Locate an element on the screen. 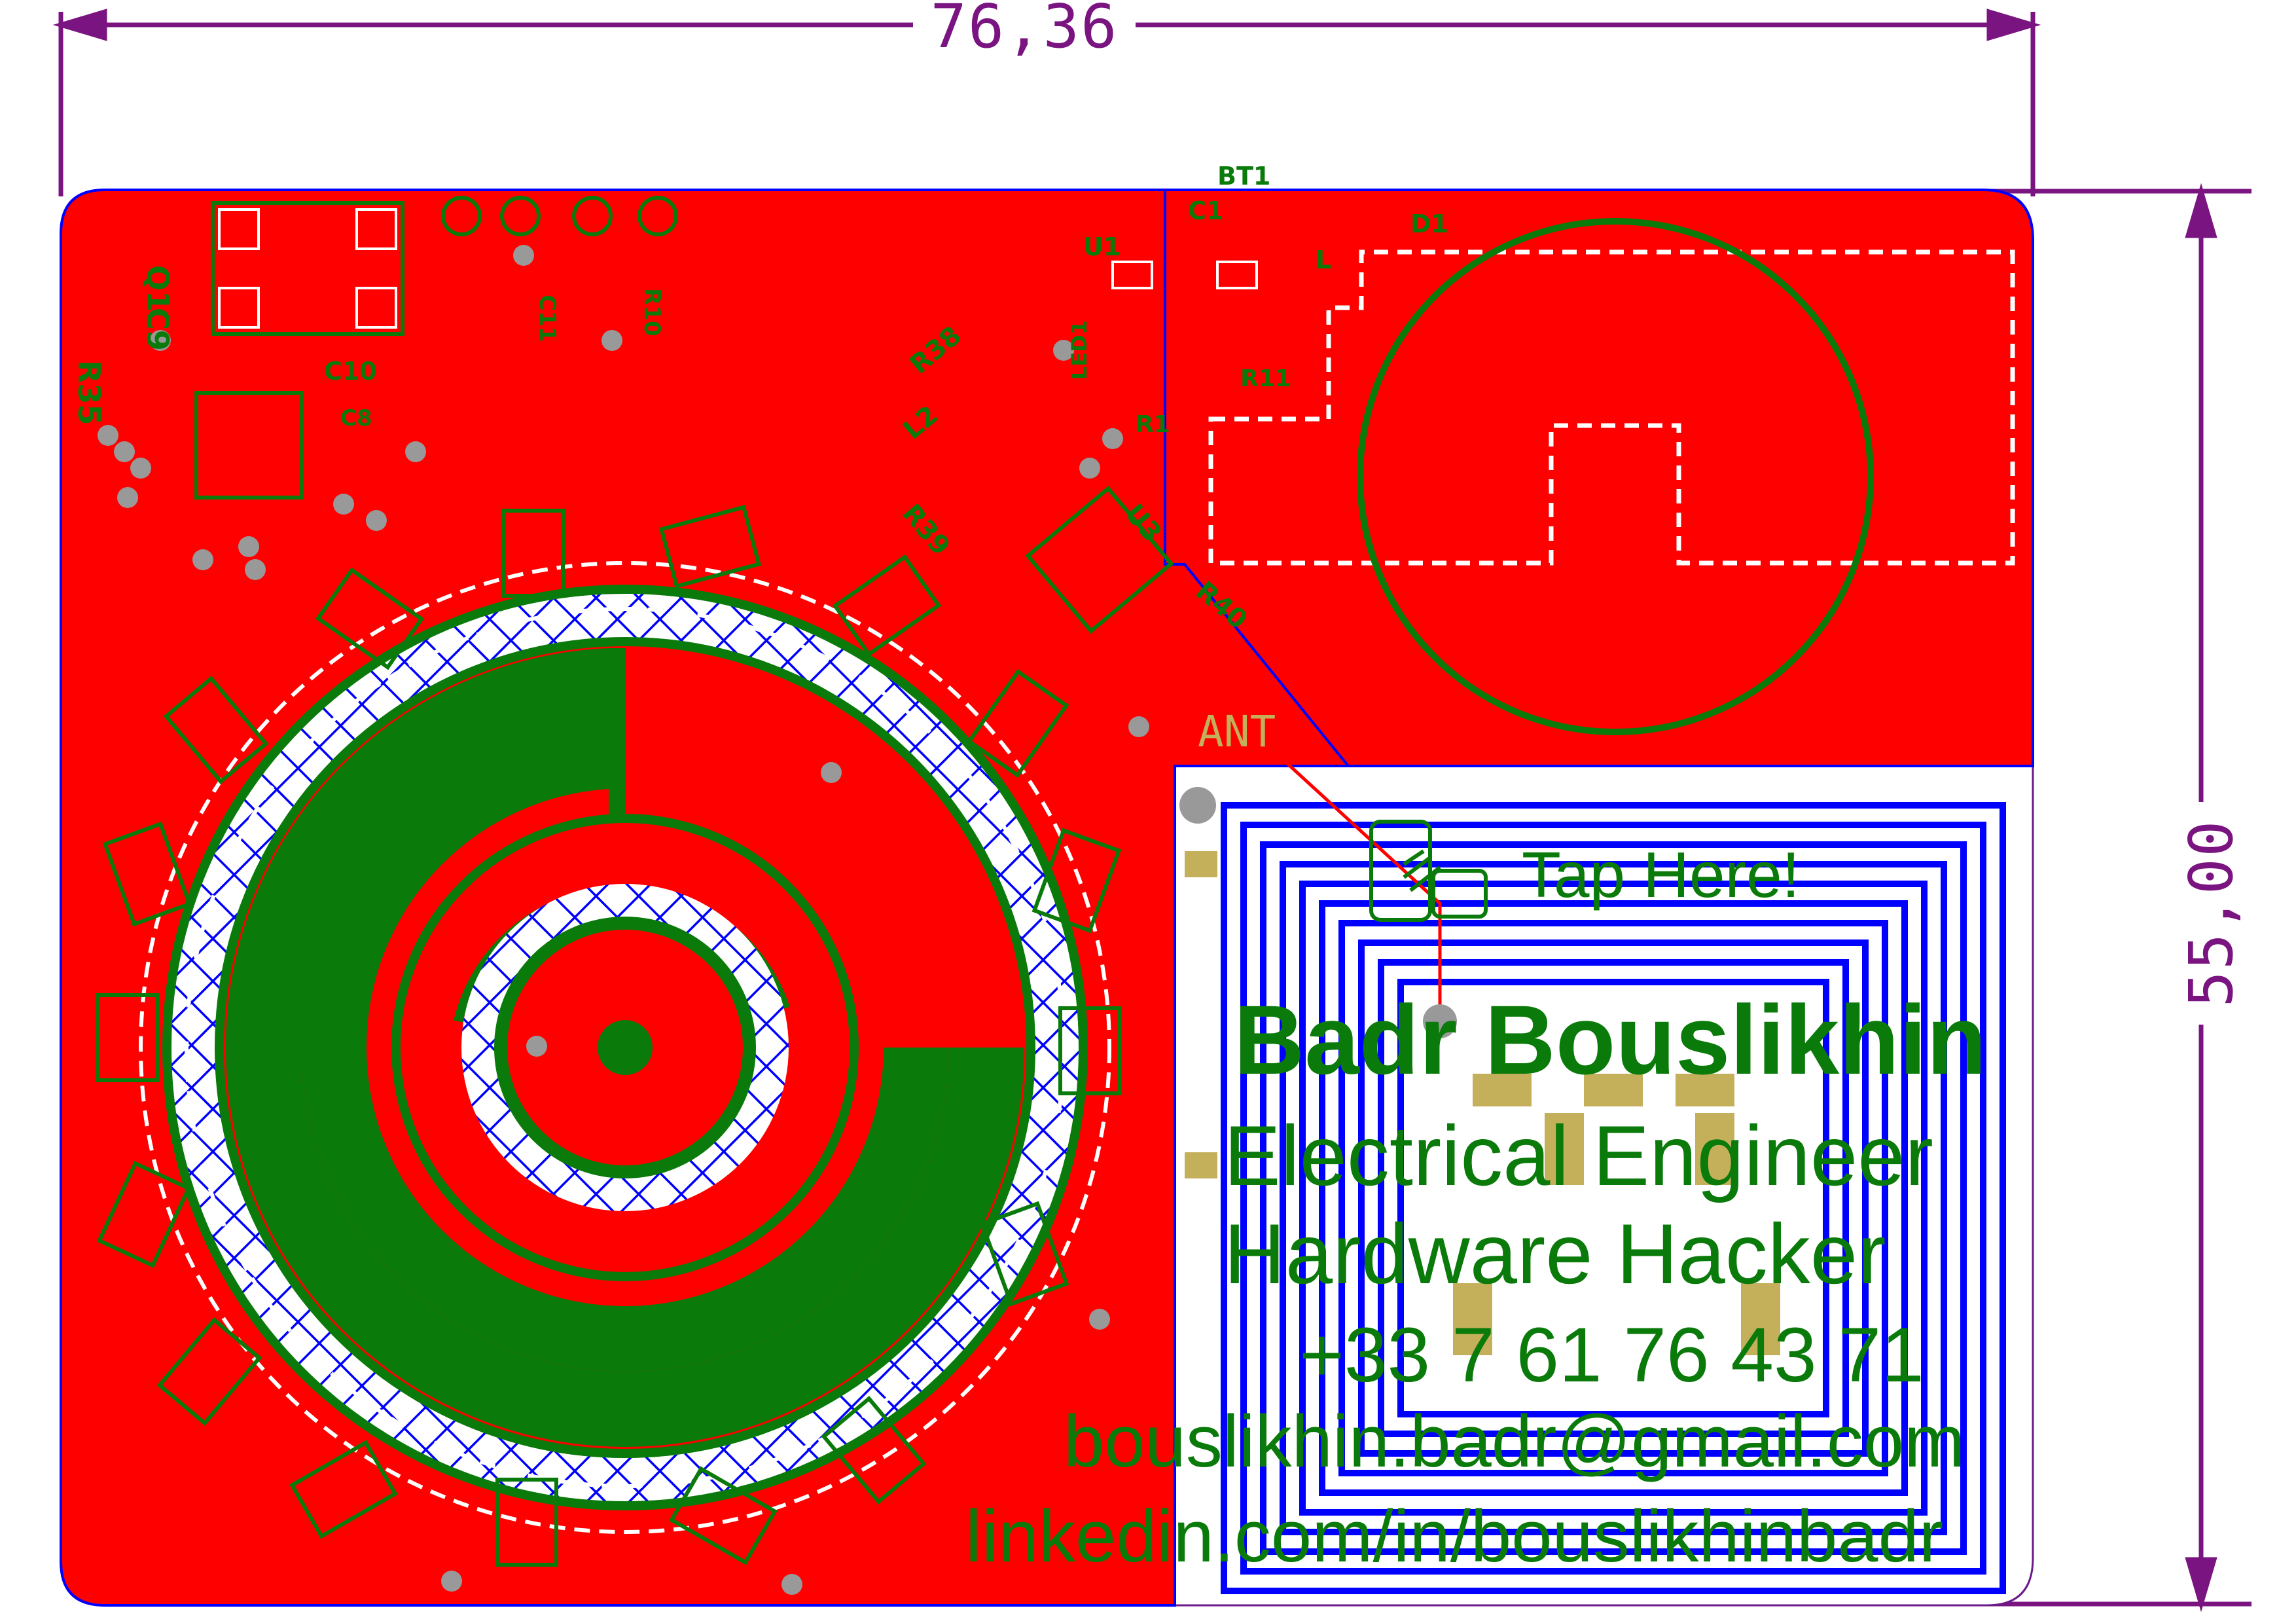  designator-led1: LED1 is located at coordinates (1079, 350).